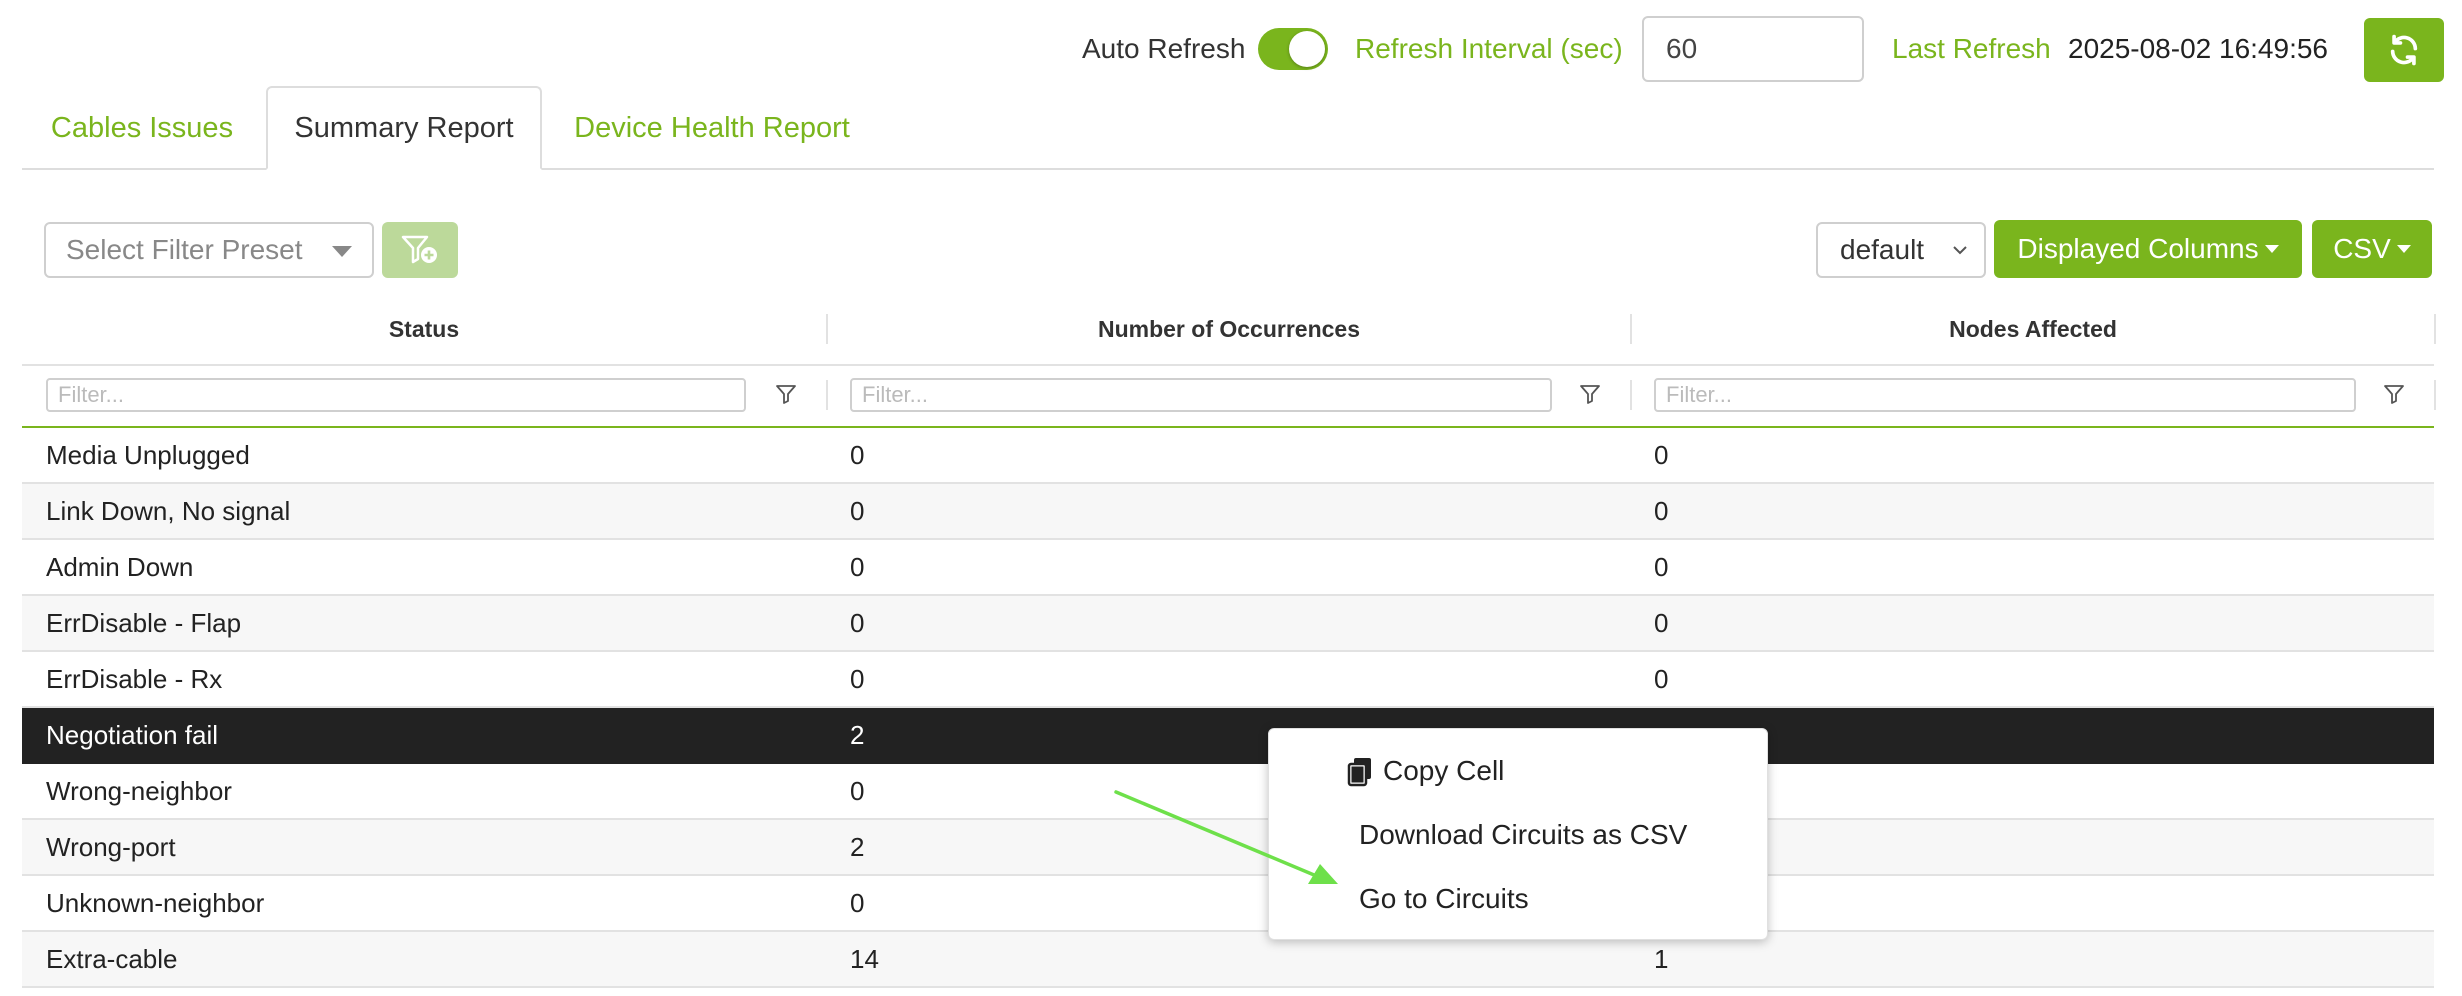 This screenshot has width=2462, height=996. What do you see at coordinates (184, 249) in the screenshot?
I see `filter-preset-placeholder: Select Filter Preset` at bounding box center [184, 249].